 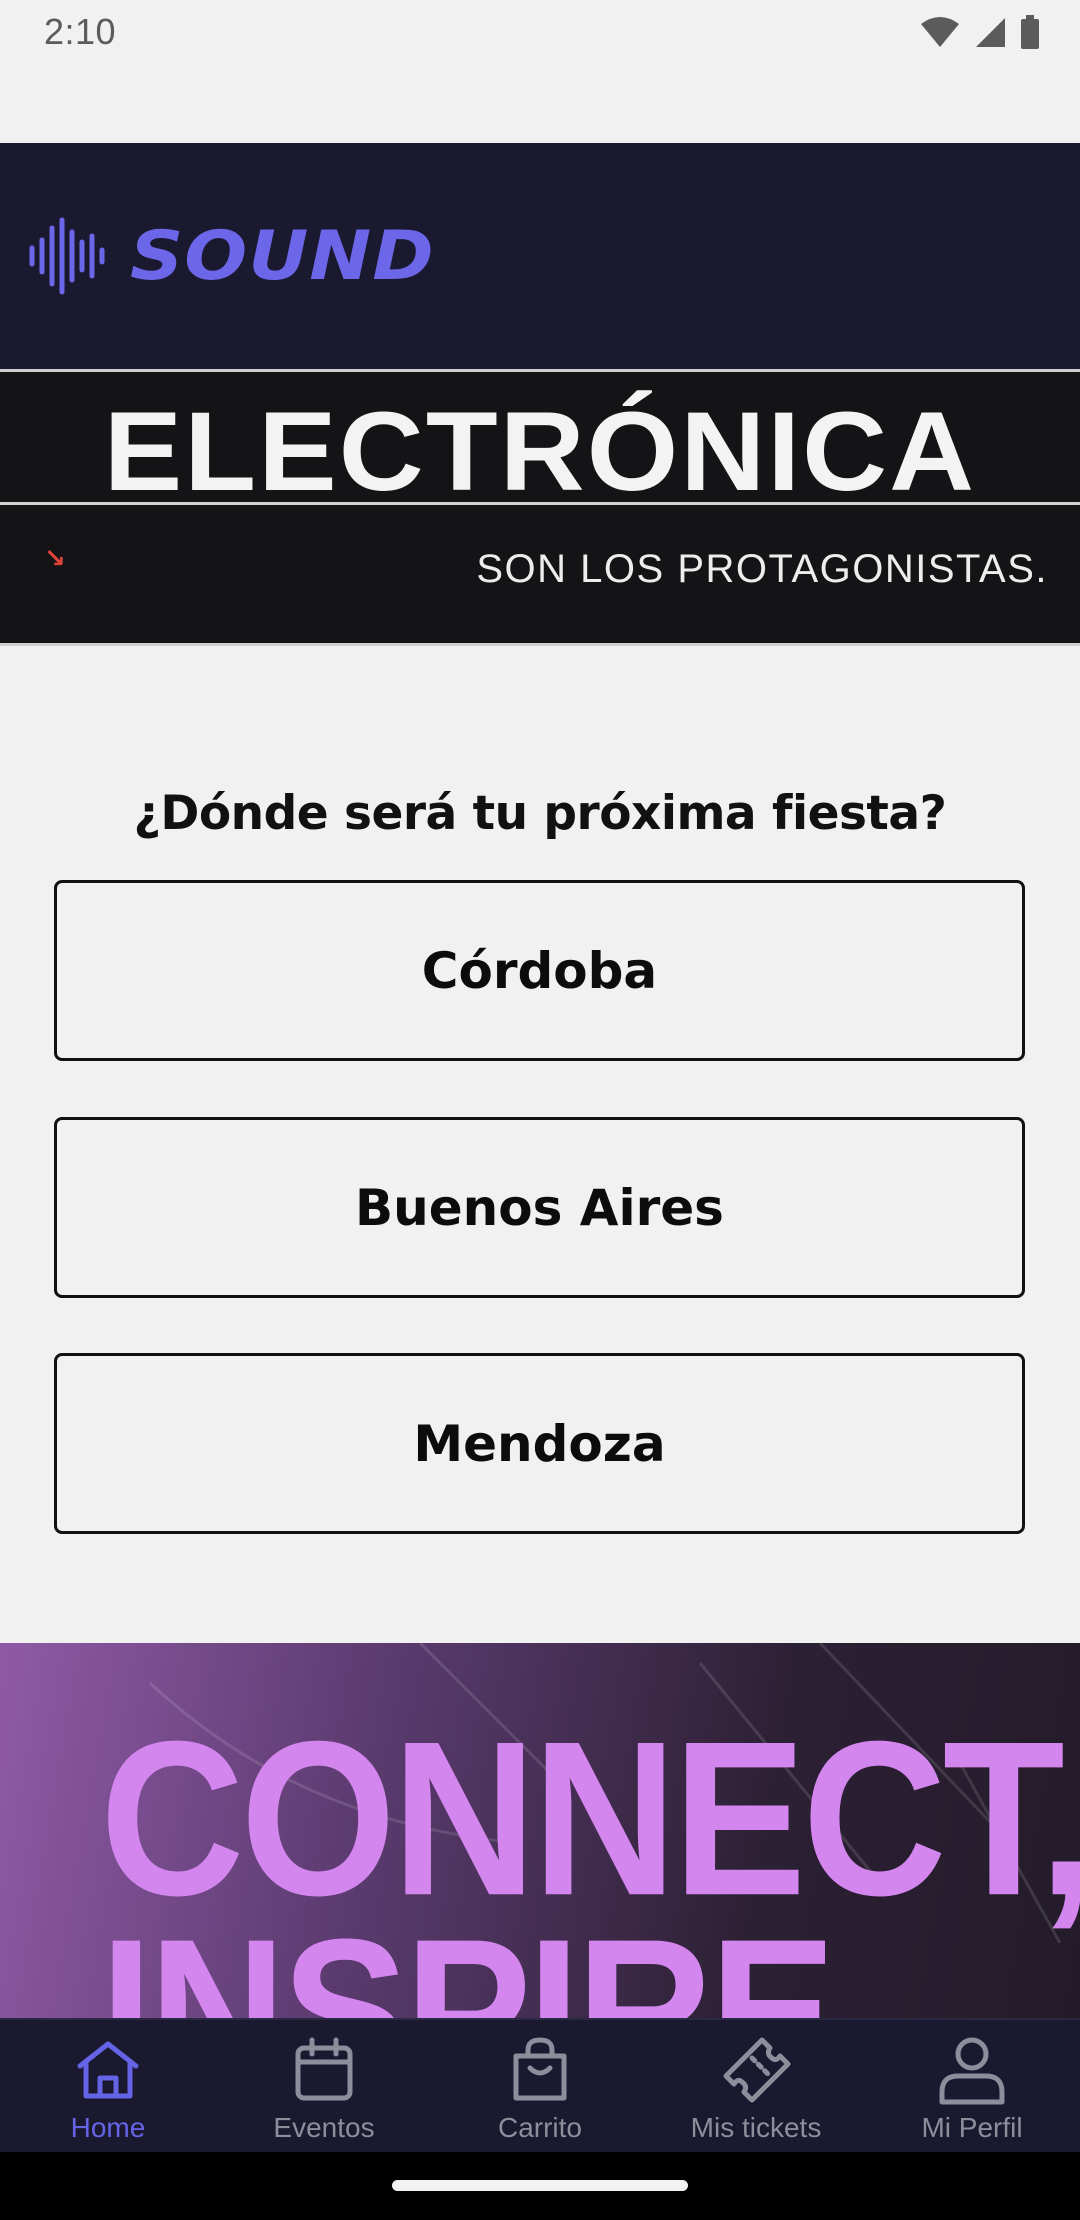 I want to click on nav-eventos: Eventos, so click(x=324, y=2086).